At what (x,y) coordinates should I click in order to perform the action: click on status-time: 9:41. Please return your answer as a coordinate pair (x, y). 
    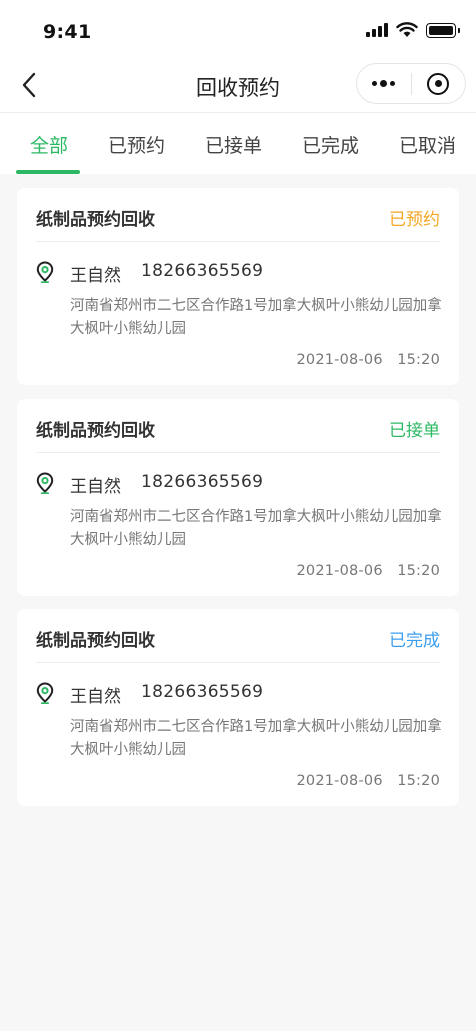
    Looking at the image, I should click on (67, 32).